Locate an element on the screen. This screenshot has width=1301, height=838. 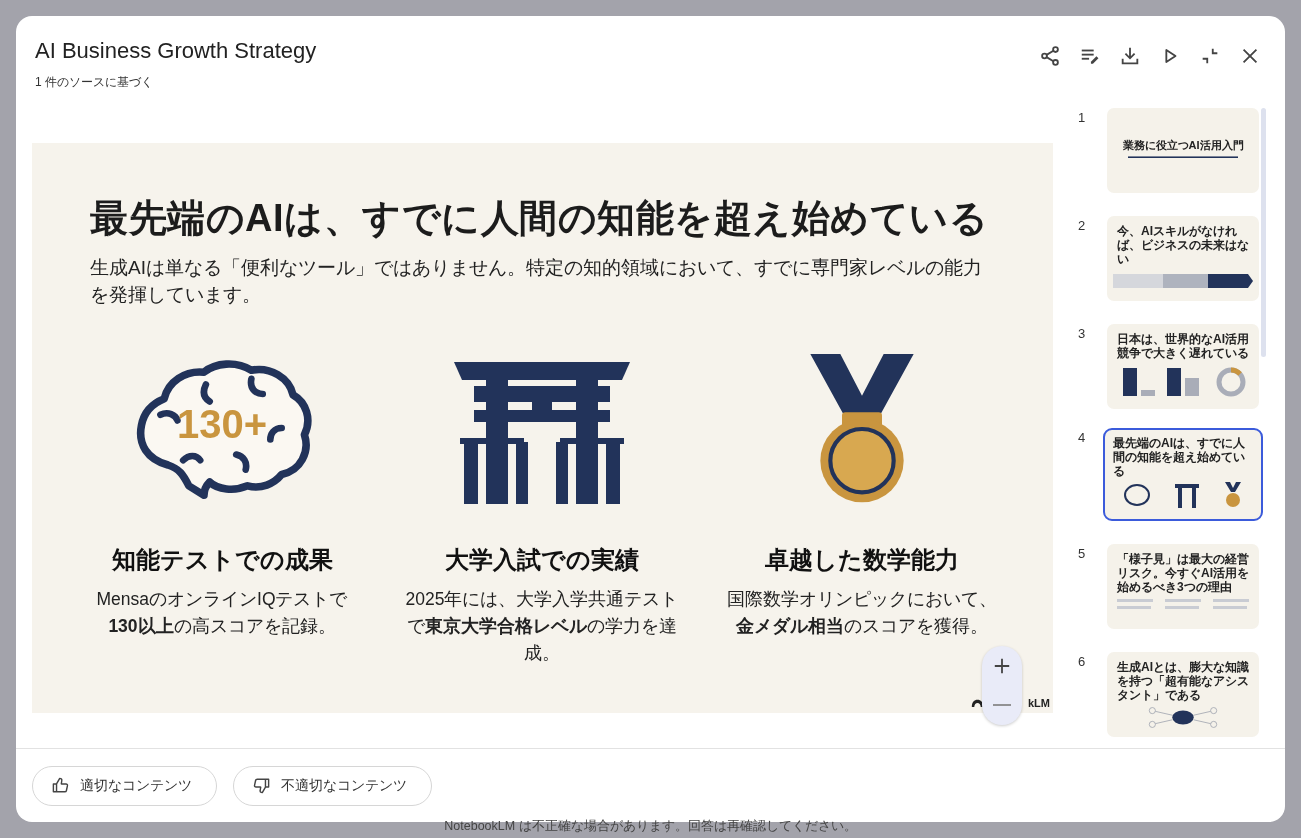
source-count: 1 件のソースに基づく is located at coordinates (94, 82).